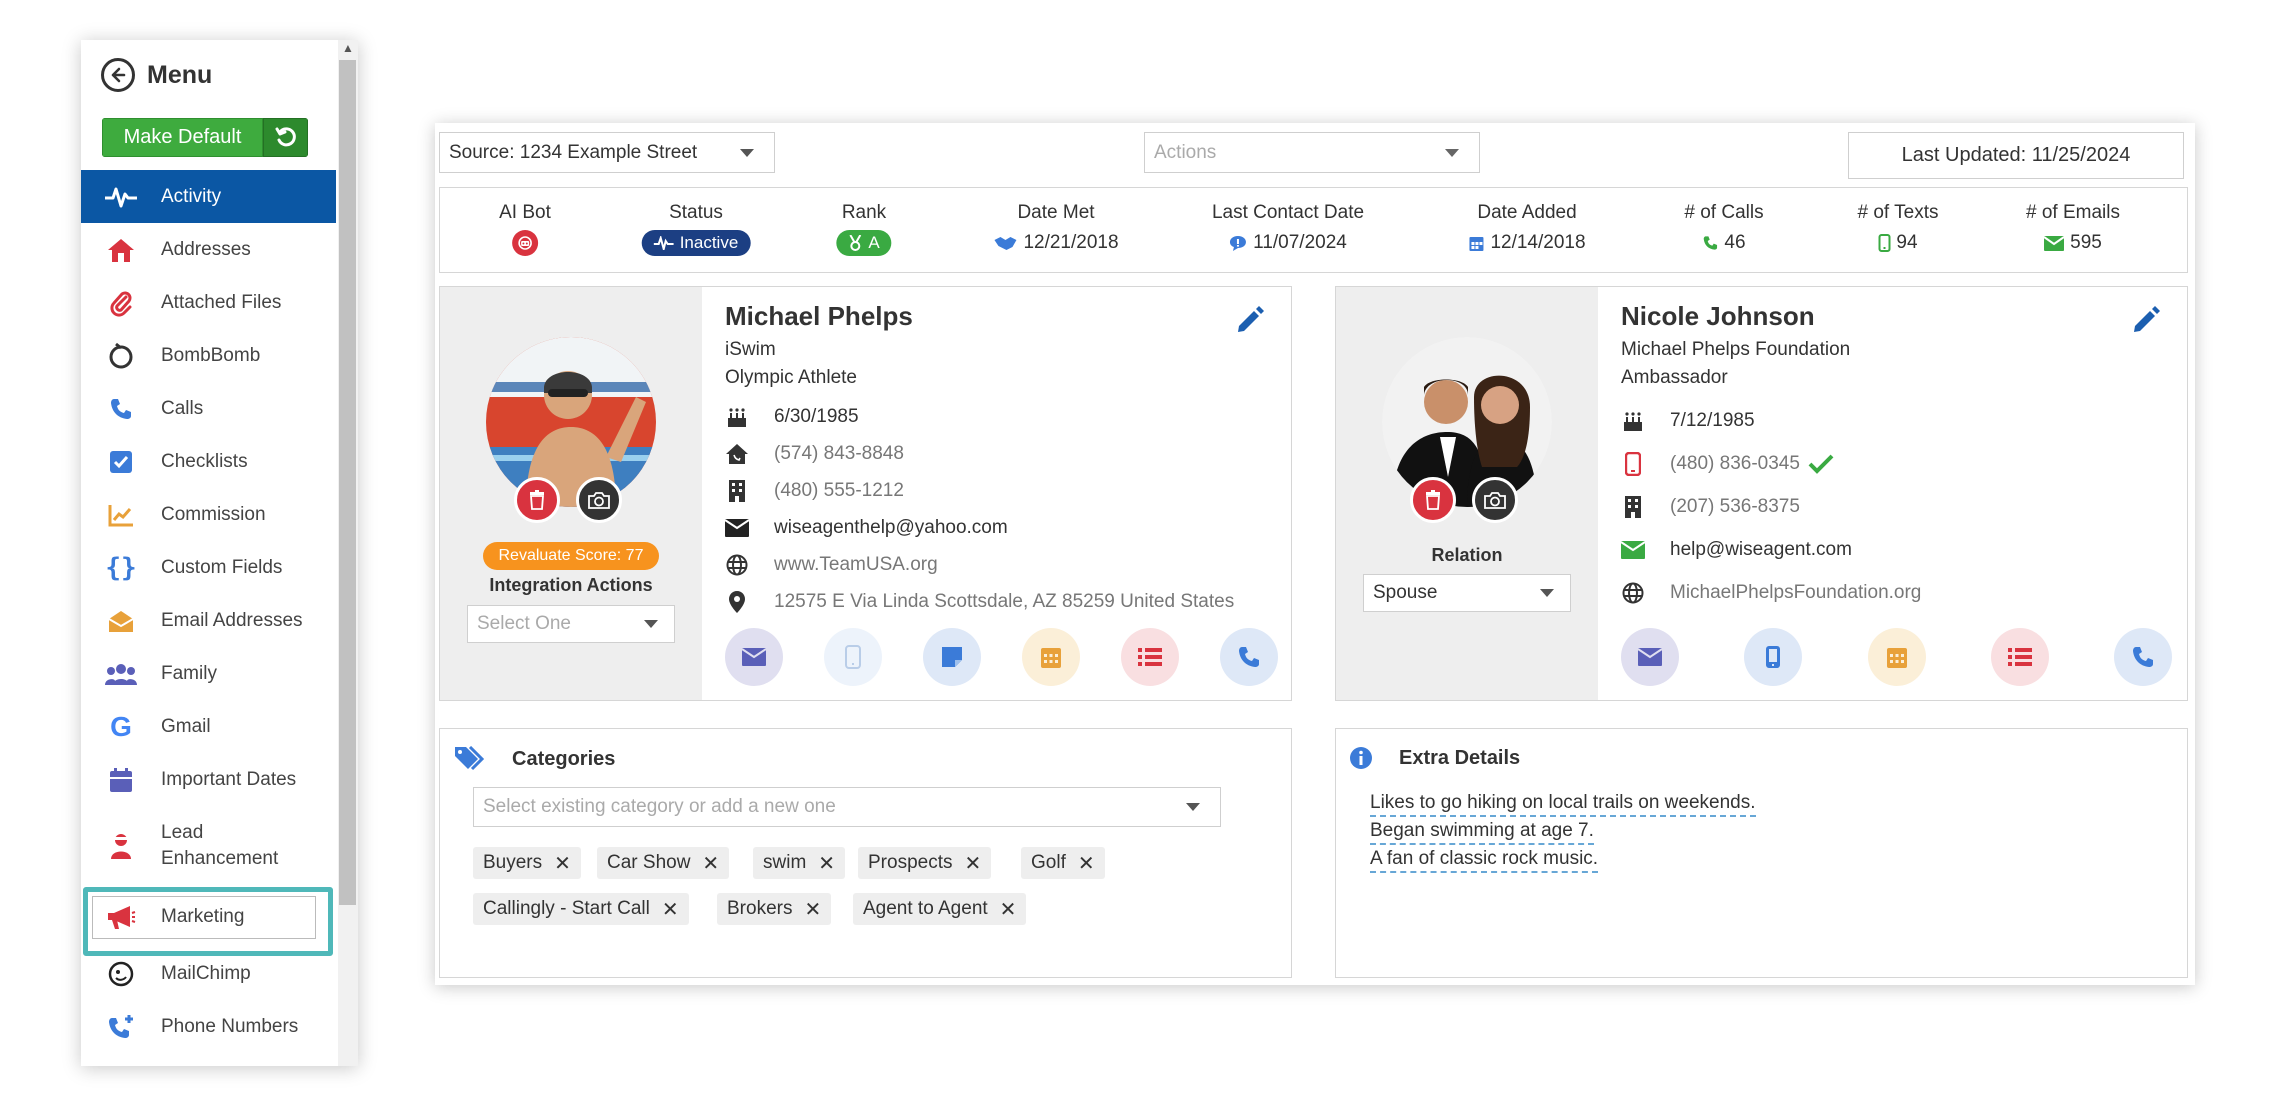  I want to click on actions-select: Actions, so click(1312, 152).